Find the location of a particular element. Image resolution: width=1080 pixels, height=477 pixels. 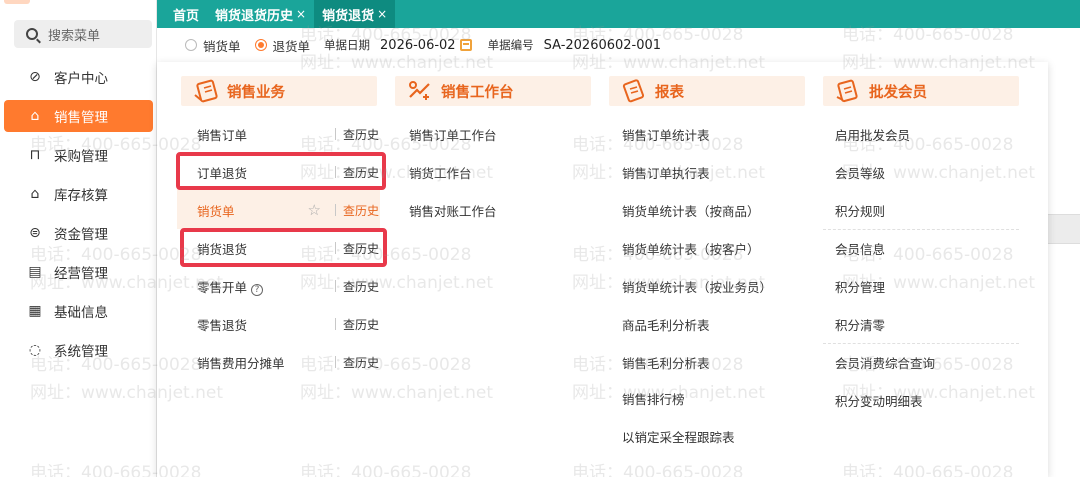

menu-item-label: 销售费用分摊单 is located at coordinates (241, 363).